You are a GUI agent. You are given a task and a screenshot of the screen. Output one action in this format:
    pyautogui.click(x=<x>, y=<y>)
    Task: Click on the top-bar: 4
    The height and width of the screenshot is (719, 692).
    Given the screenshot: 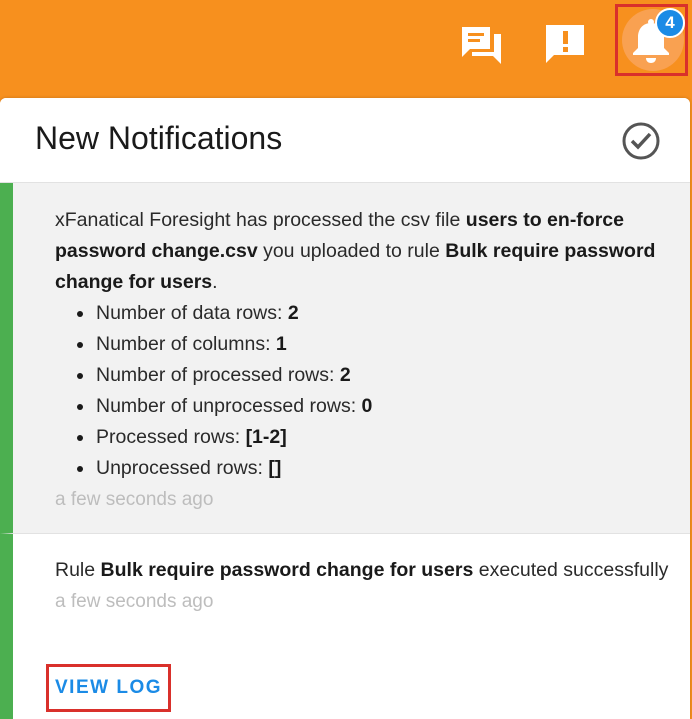 What is the action you would take?
    pyautogui.click(x=346, y=49)
    